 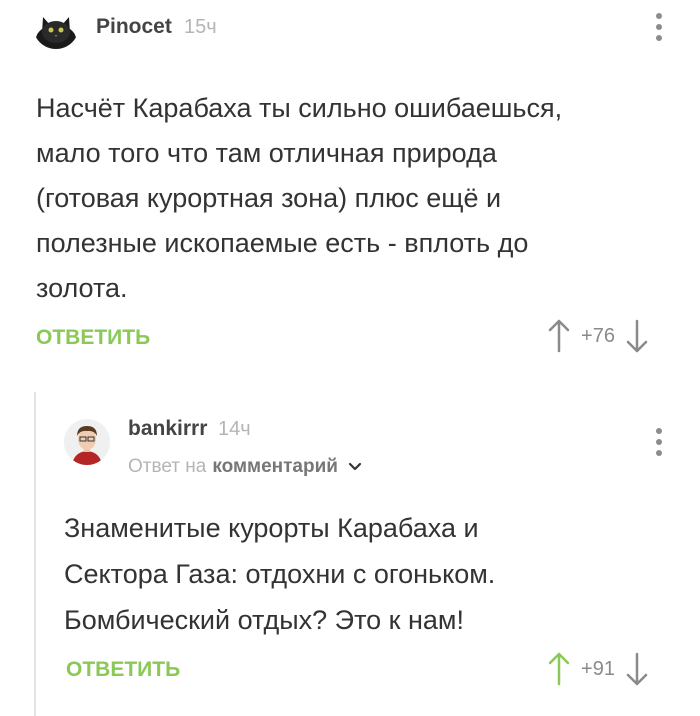 What do you see at coordinates (269, 198) in the screenshot?
I see `comment-text-line: (готовая курортная зона) плюс ещё и` at bounding box center [269, 198].